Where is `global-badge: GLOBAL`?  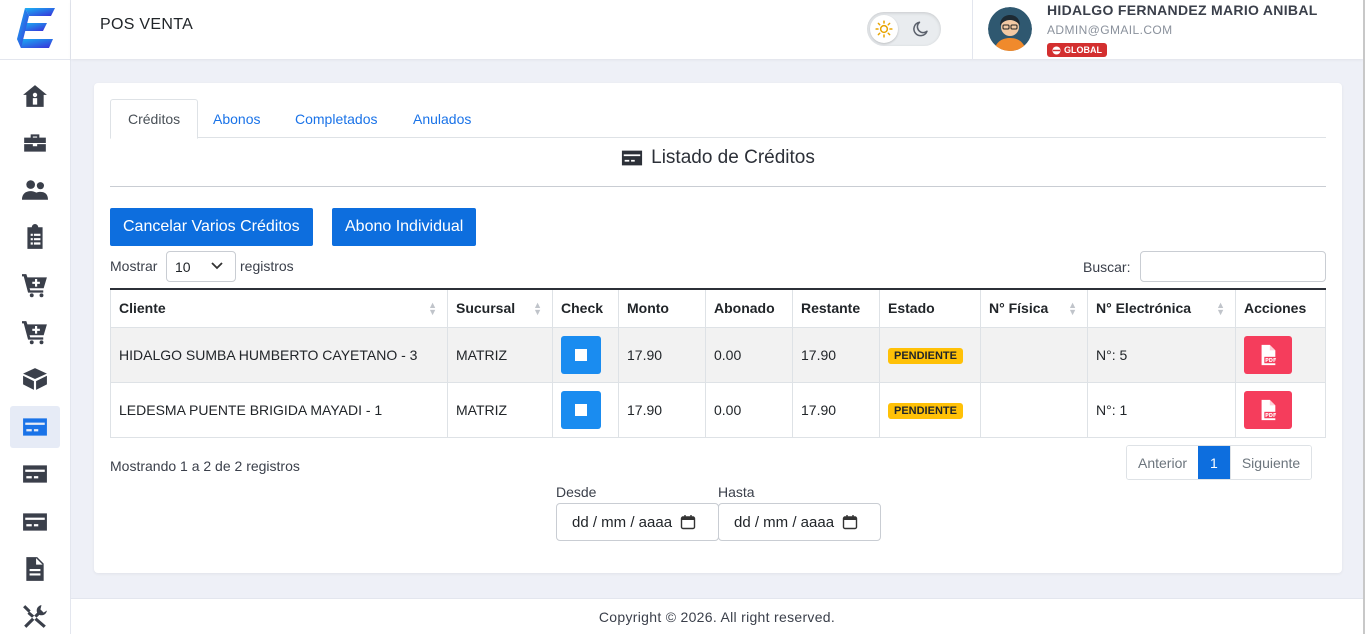
global-badge: GLOBAL is located at coordinates (1077, 50).